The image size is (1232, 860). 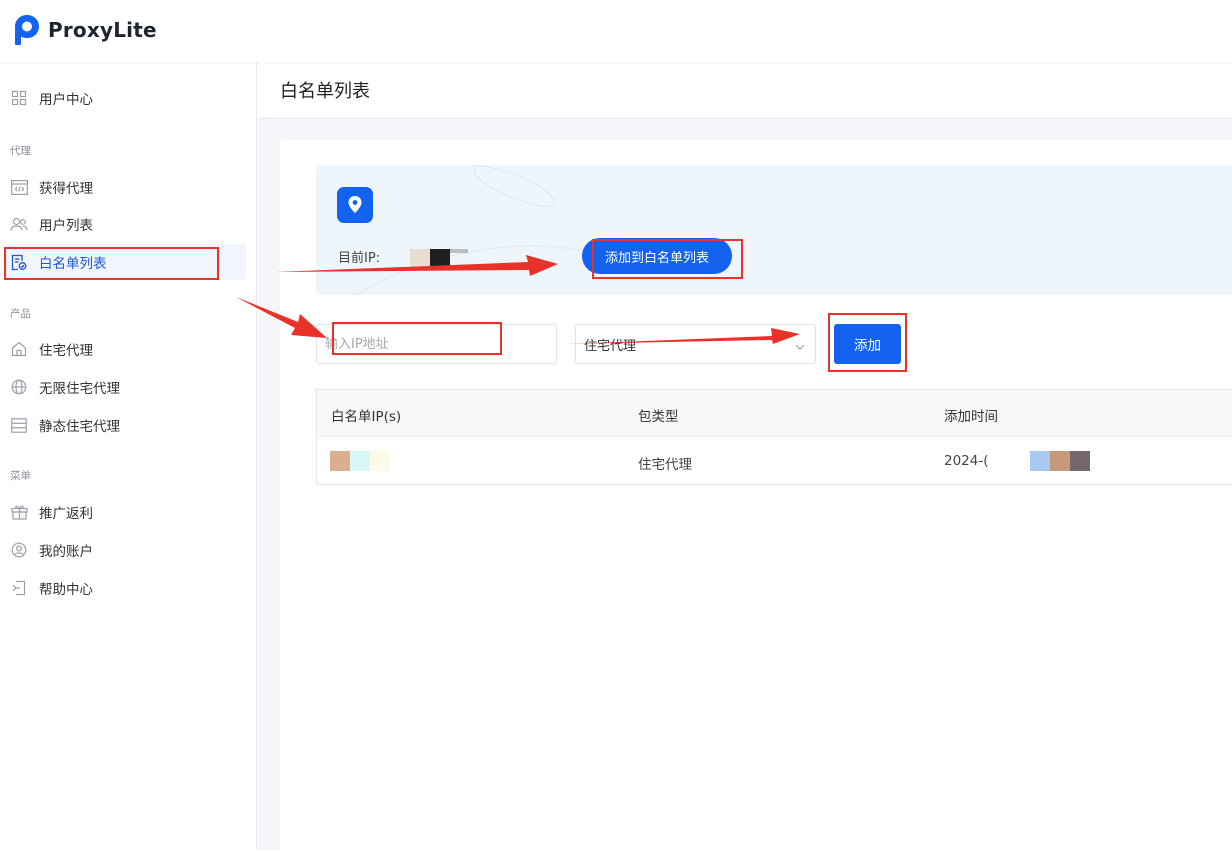 I want to click on gift-icon, so click(x=19, y=512).